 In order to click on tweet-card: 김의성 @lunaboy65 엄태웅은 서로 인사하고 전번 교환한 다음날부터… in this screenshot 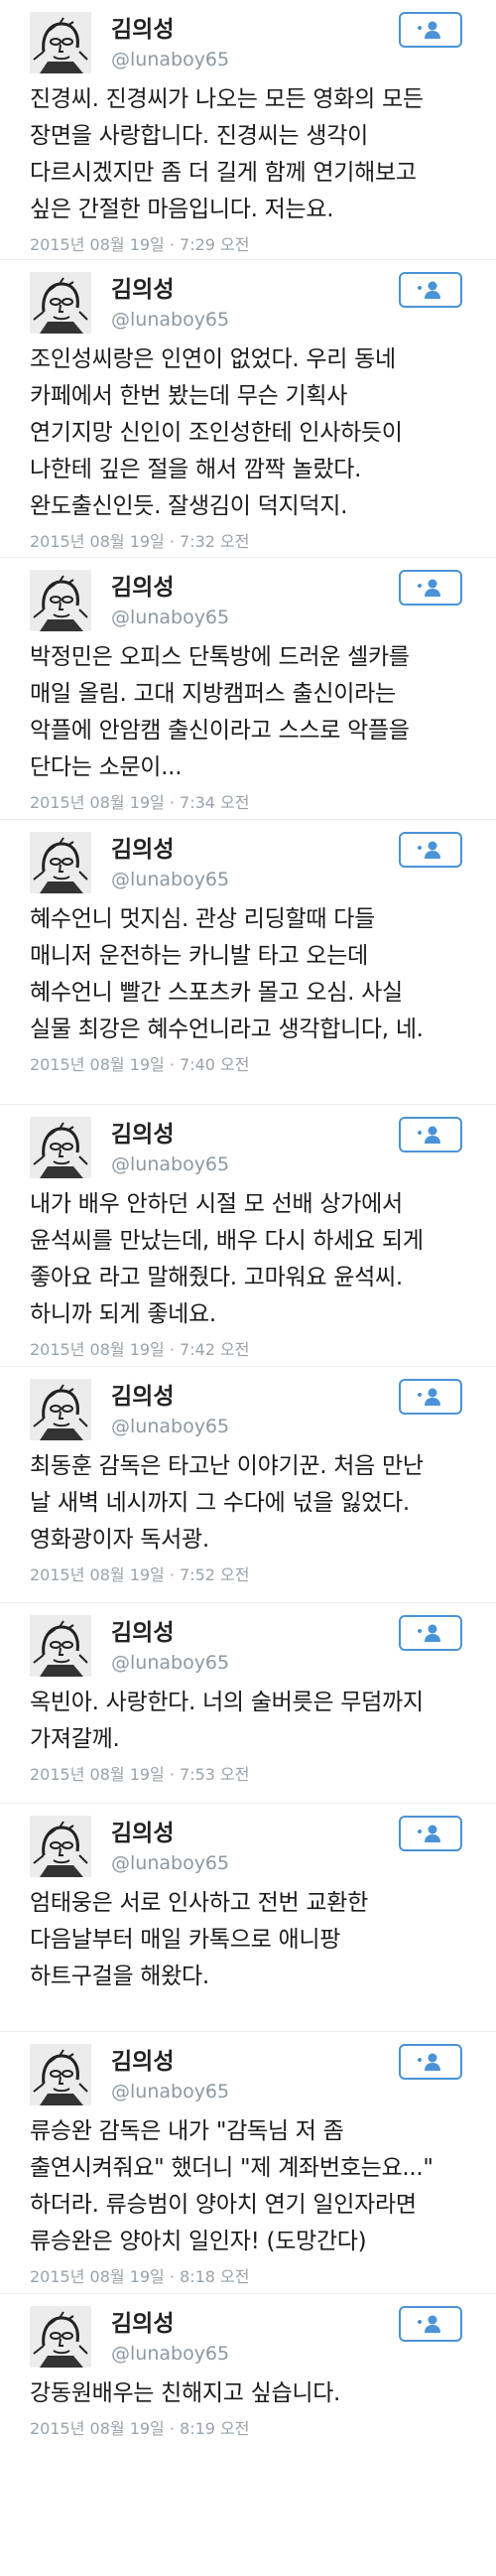, I will do `click(248, 1918)`.